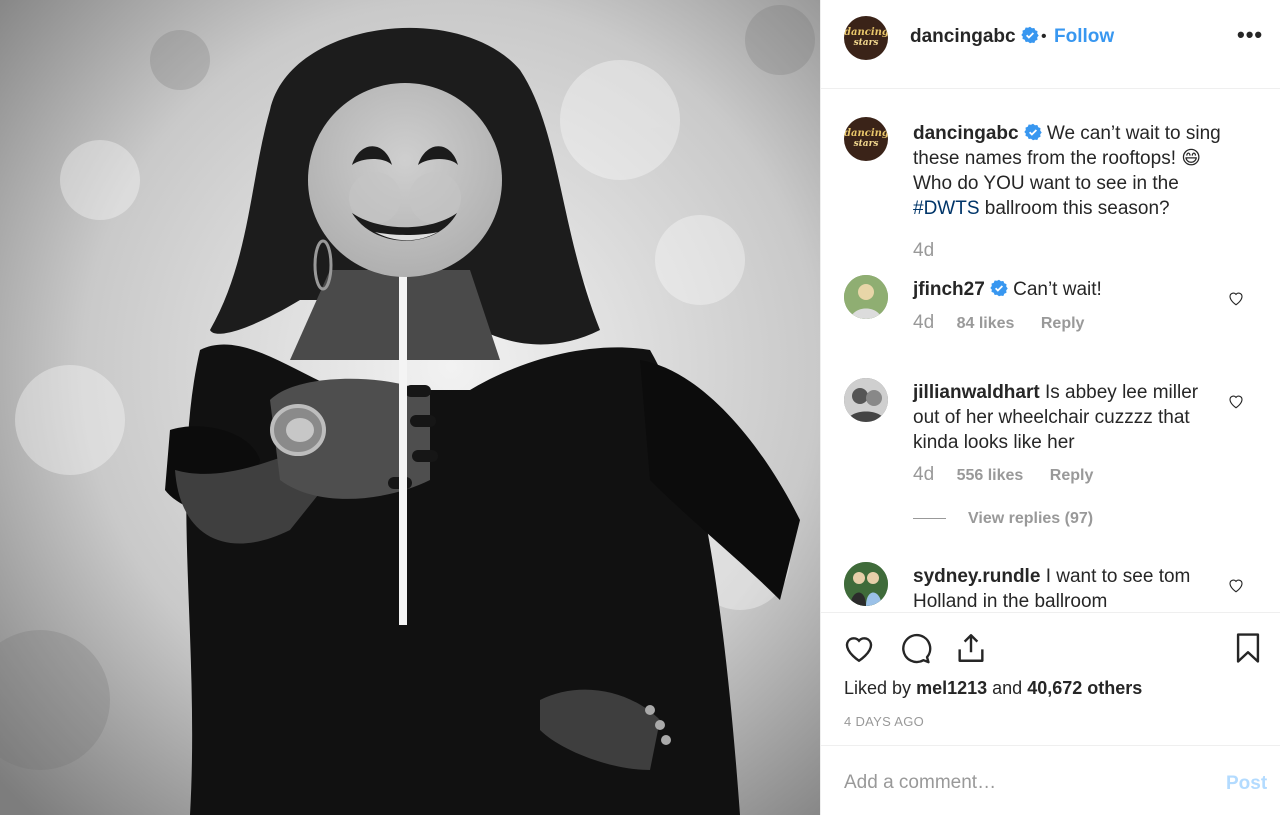 The width and height of the screenshot is (1280, 815). I want to click on comment-username: jillianwaldhart, so click(976, 392).